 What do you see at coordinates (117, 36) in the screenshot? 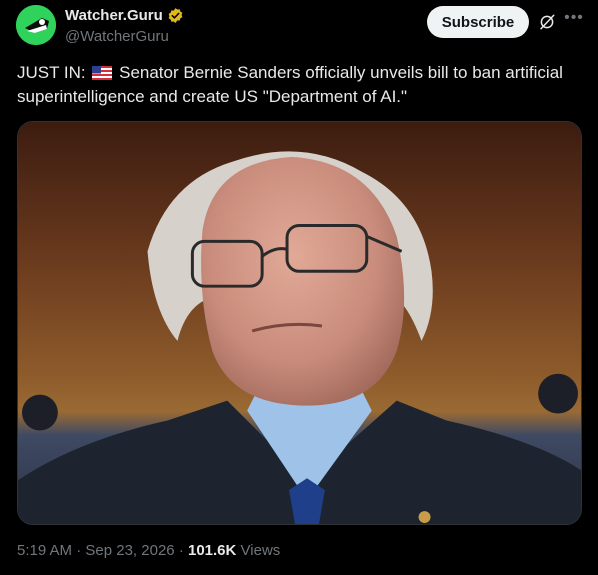
I see `author-handle: @WatcherGuru` at bounding box center [117, 36].